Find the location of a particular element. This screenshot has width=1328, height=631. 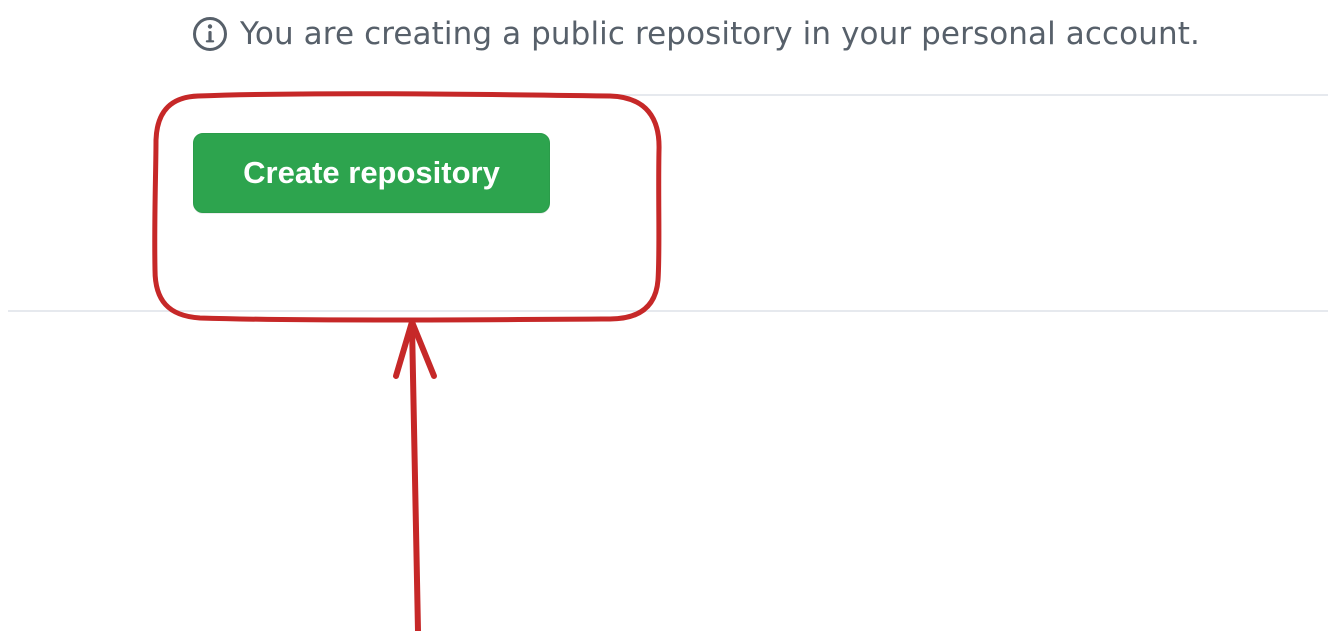

create-repository-button: Create repository is located at coordinates (371, 173).